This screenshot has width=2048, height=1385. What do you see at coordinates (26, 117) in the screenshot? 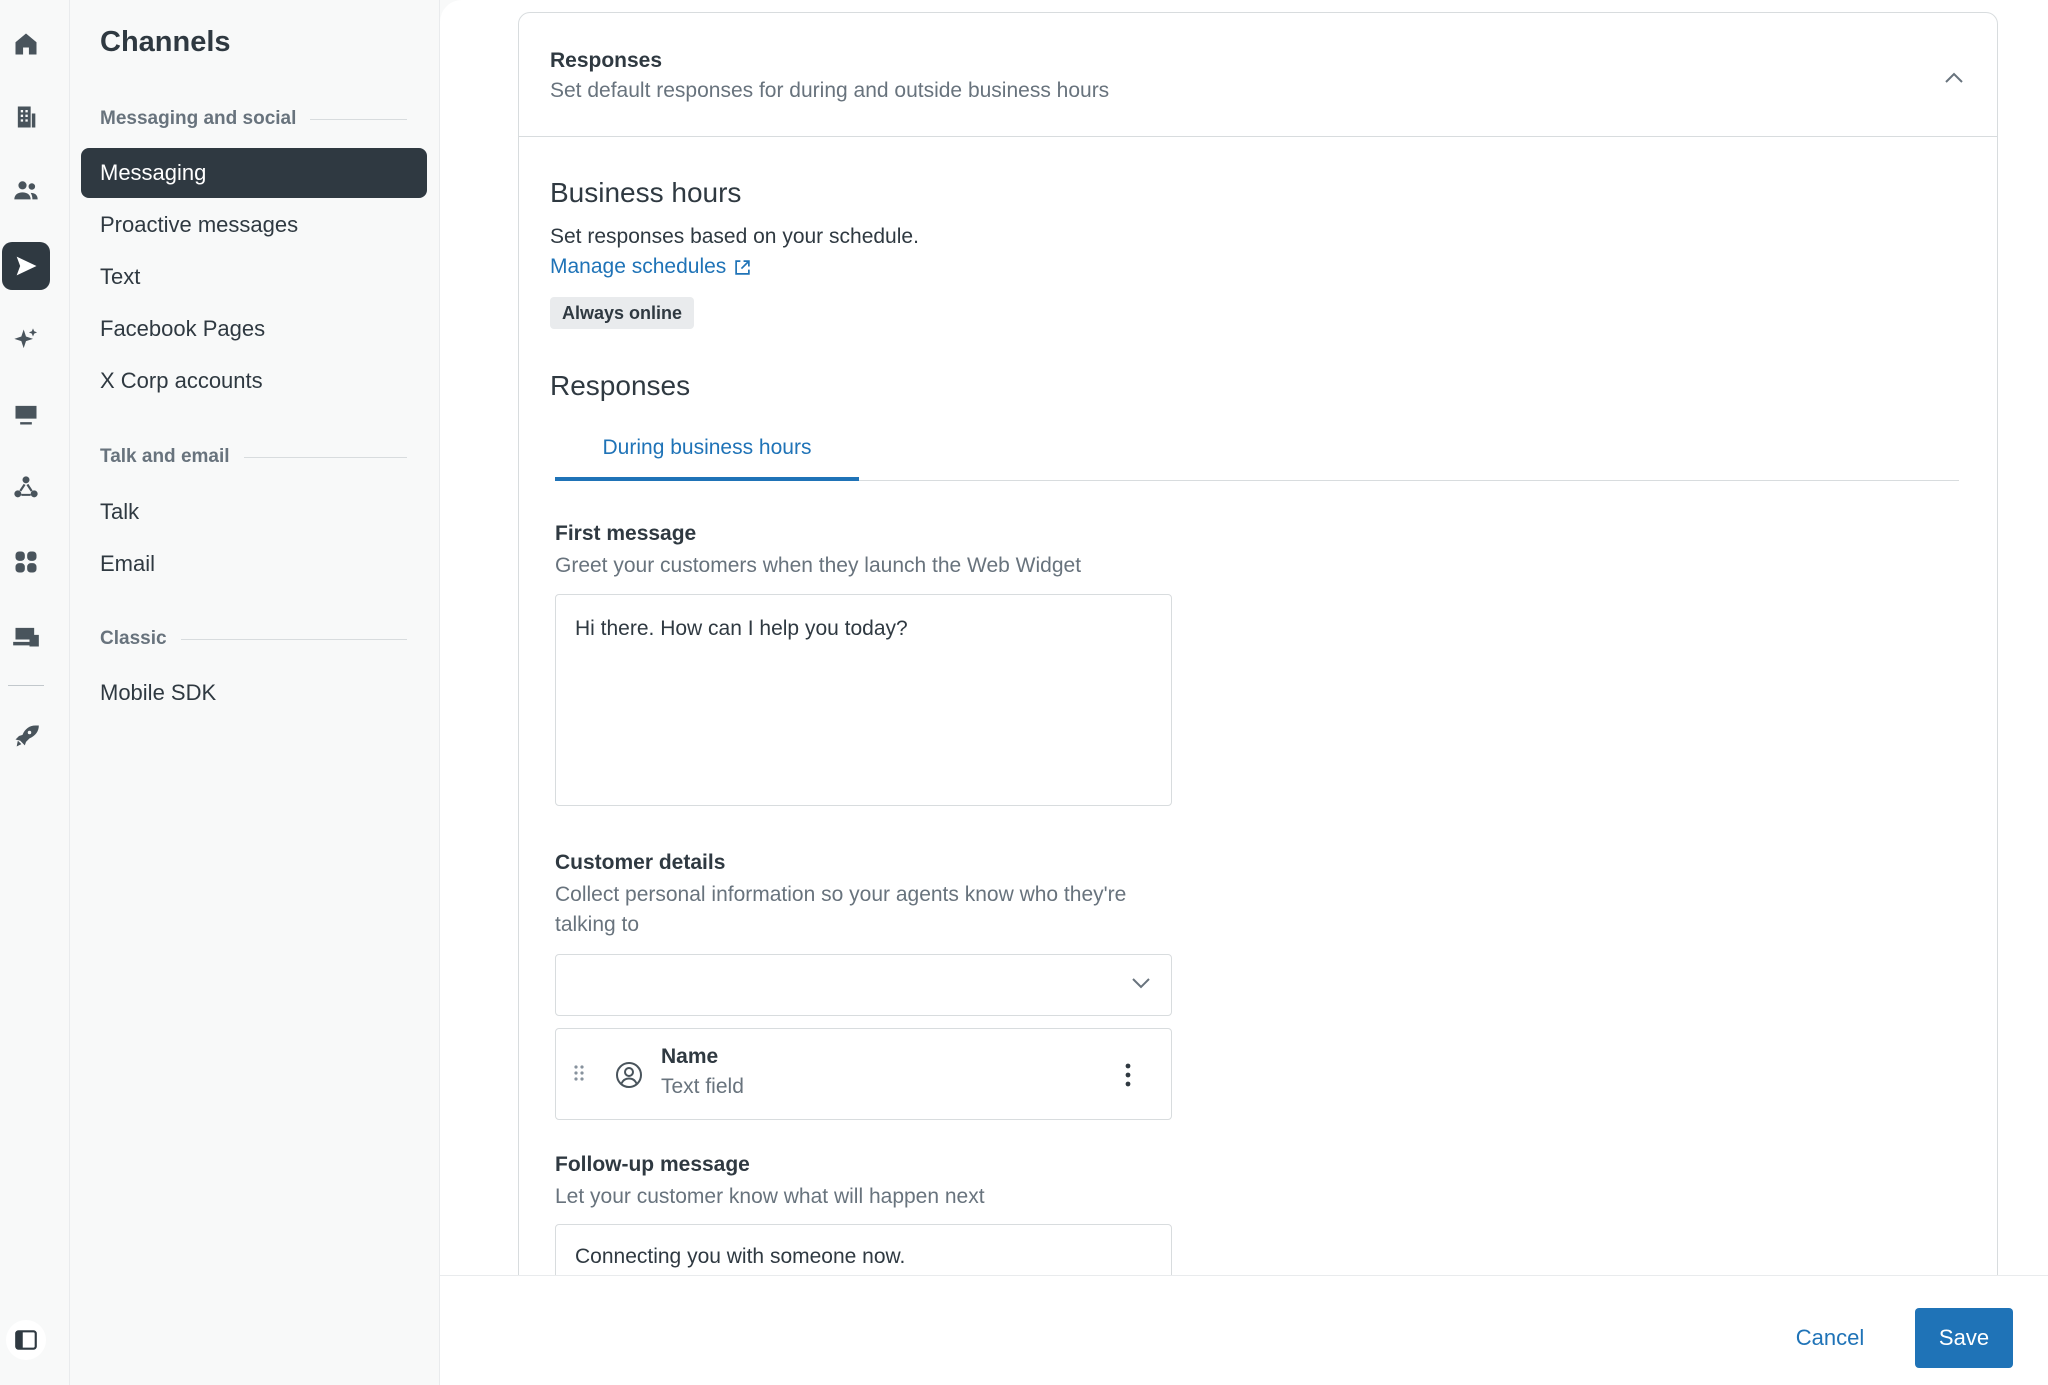
I see `building-icon` at bounding box center [26, 117].